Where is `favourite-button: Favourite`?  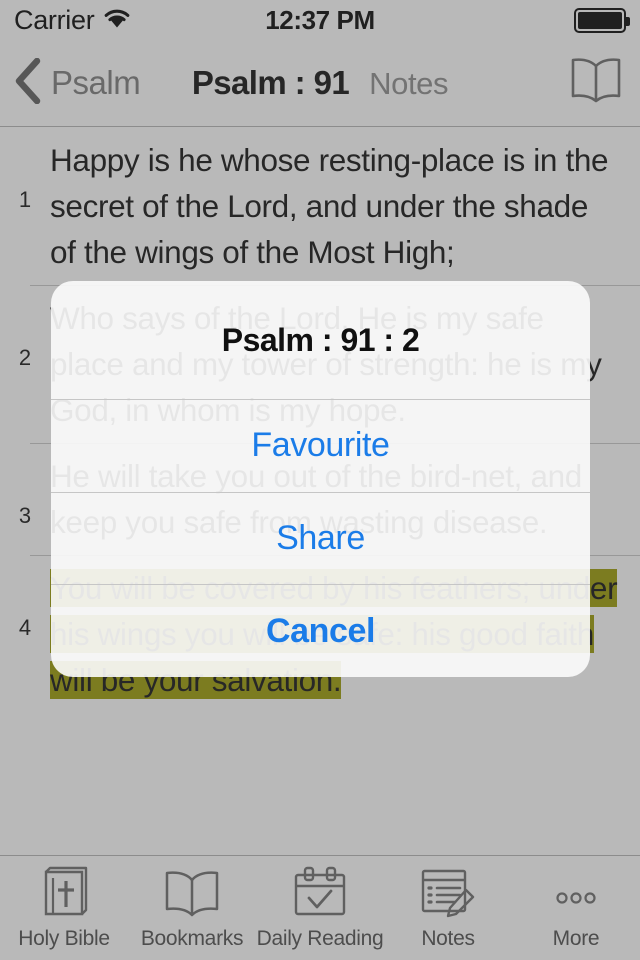
favourite-button: Favourite is located at coordinates (320, 445).